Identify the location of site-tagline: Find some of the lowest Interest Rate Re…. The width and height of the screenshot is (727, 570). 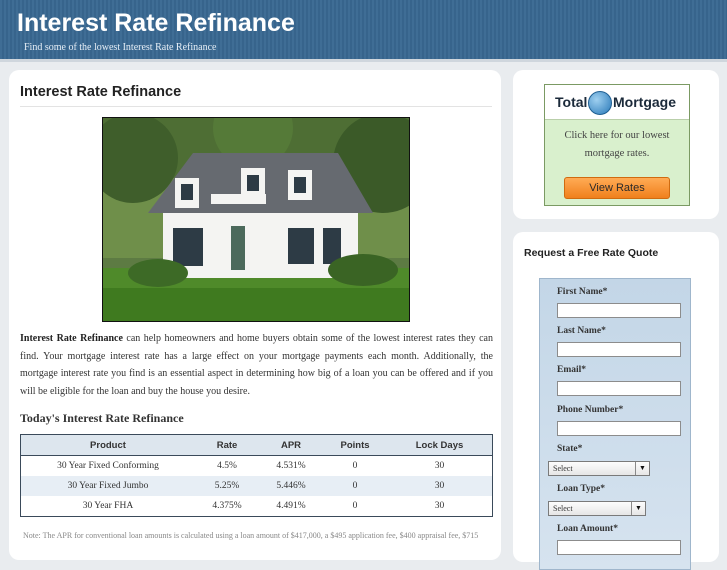
(120, 47).